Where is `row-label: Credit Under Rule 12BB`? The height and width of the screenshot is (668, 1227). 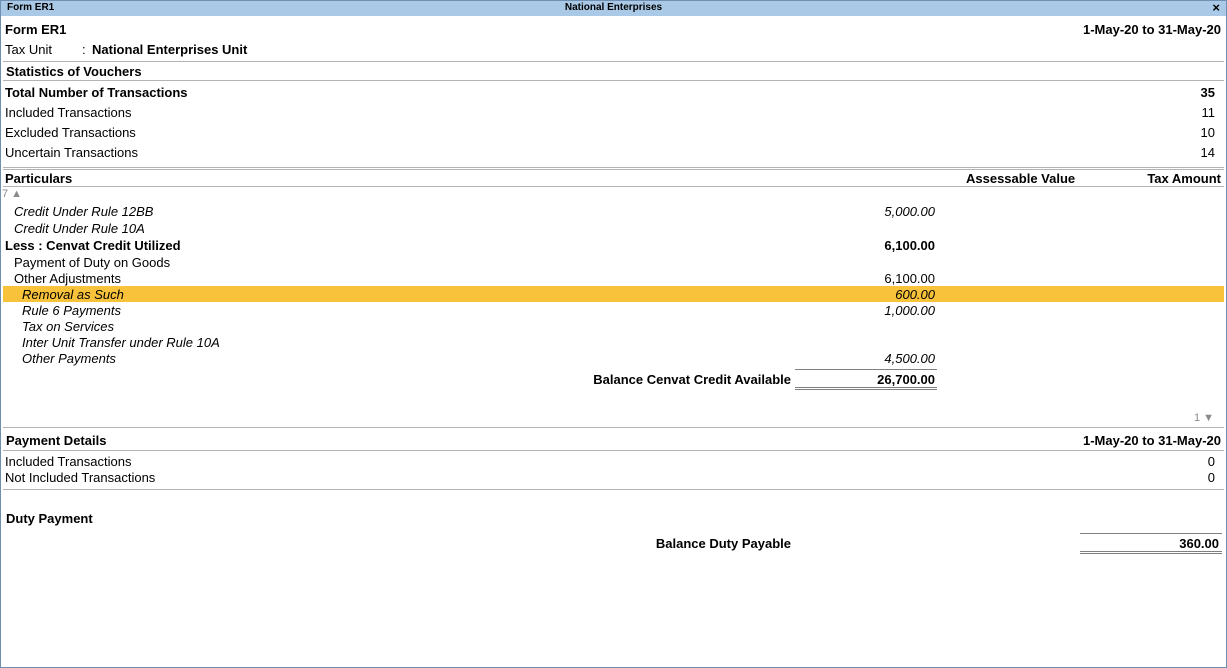 row-label: Credit Under Rule 12BB is located at coordinates (84, 211).